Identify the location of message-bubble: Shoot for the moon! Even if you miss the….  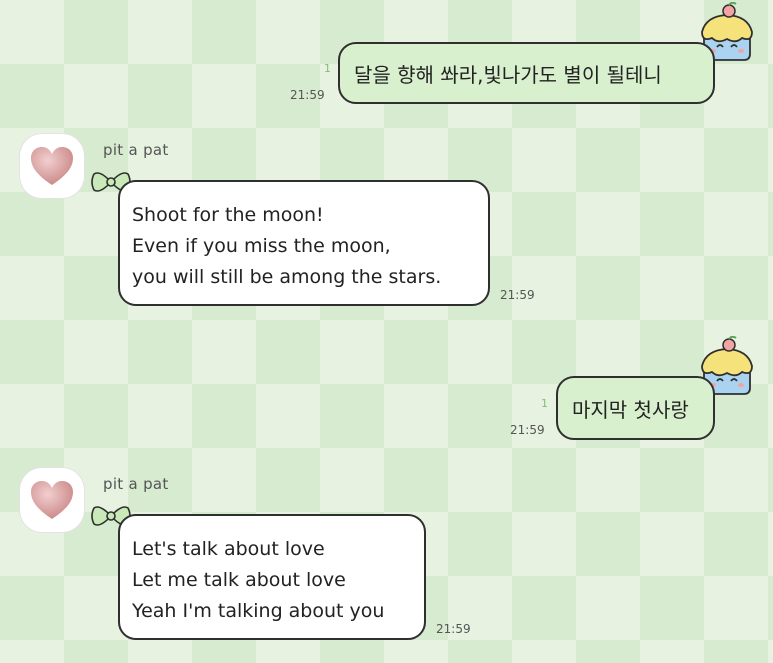
(304, 243).